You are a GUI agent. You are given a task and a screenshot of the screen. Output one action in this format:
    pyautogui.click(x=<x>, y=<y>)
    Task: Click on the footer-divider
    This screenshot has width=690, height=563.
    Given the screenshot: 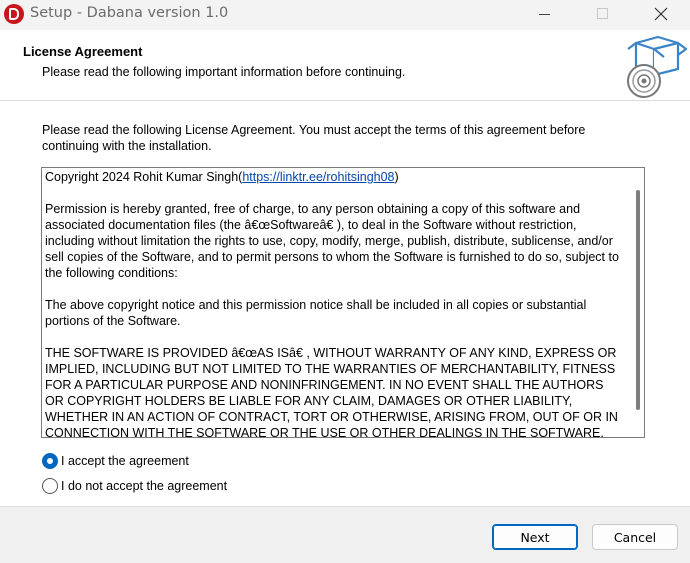 What is the action you would take?
    pyautogui.click(x=345, y=506)
    